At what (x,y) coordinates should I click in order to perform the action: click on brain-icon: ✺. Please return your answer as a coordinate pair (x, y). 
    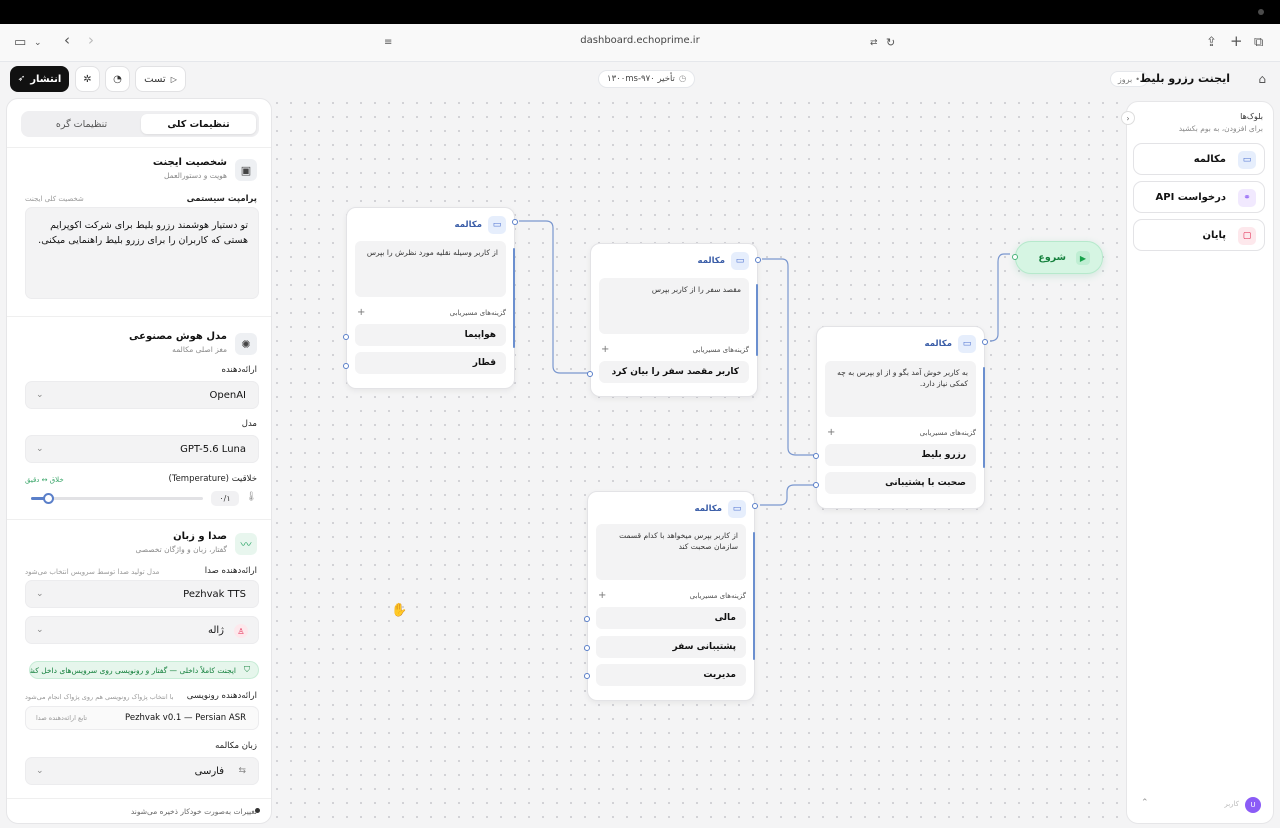
    Looking at the image, I should click on (246, 344).